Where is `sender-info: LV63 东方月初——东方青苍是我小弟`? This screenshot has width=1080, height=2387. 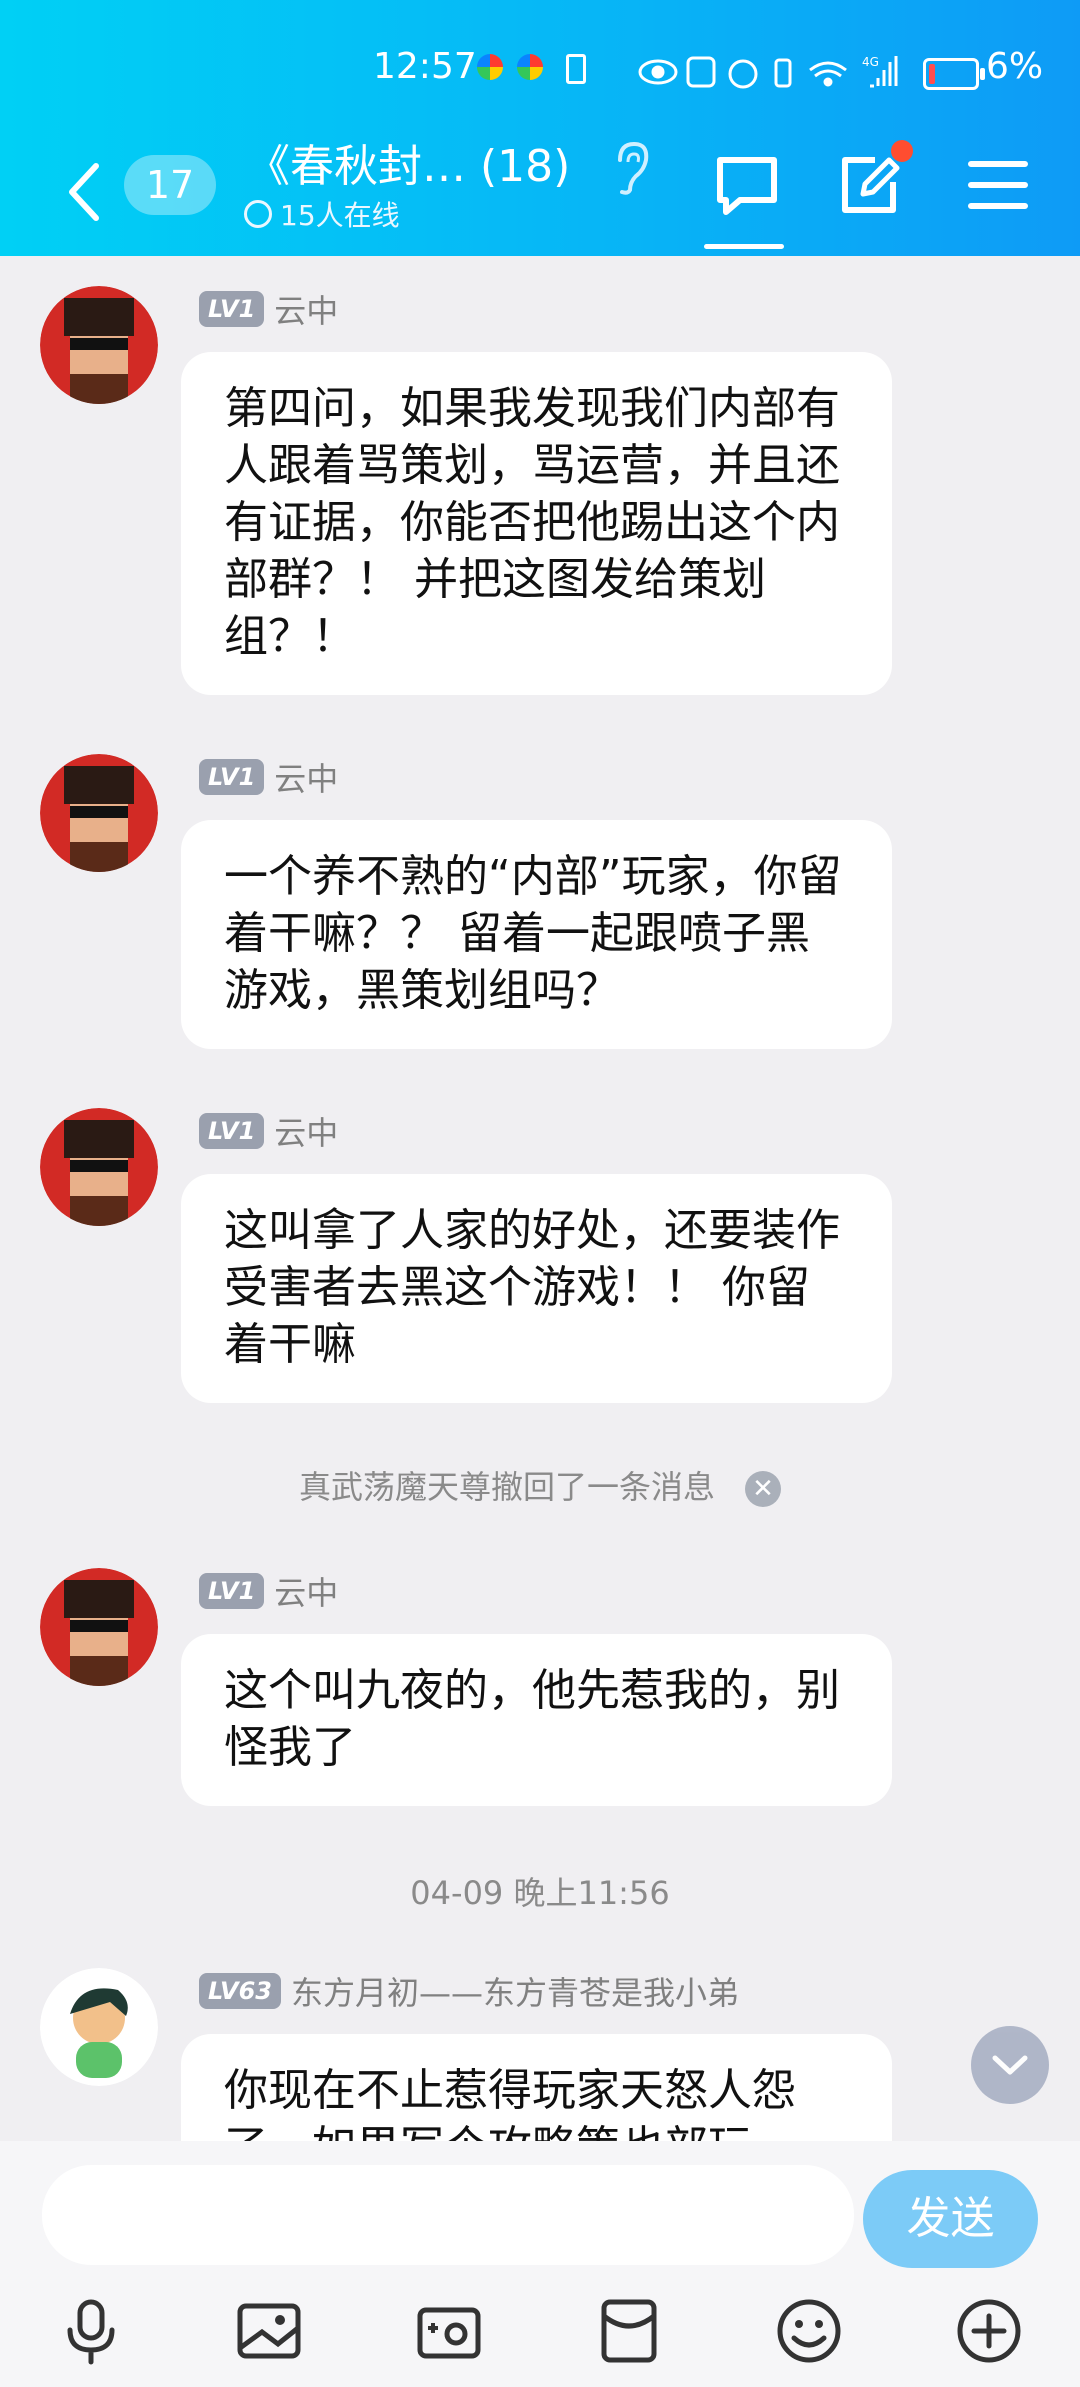
sender-info: LV63 东方月初——东方青苍是我小弟 is located at coordinates (469, 1991).